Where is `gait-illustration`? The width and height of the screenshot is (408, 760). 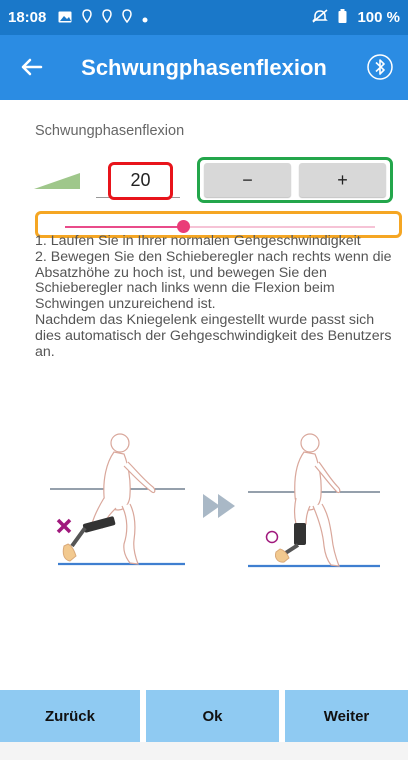 gait-illustration is located at coordinates (215, 500).